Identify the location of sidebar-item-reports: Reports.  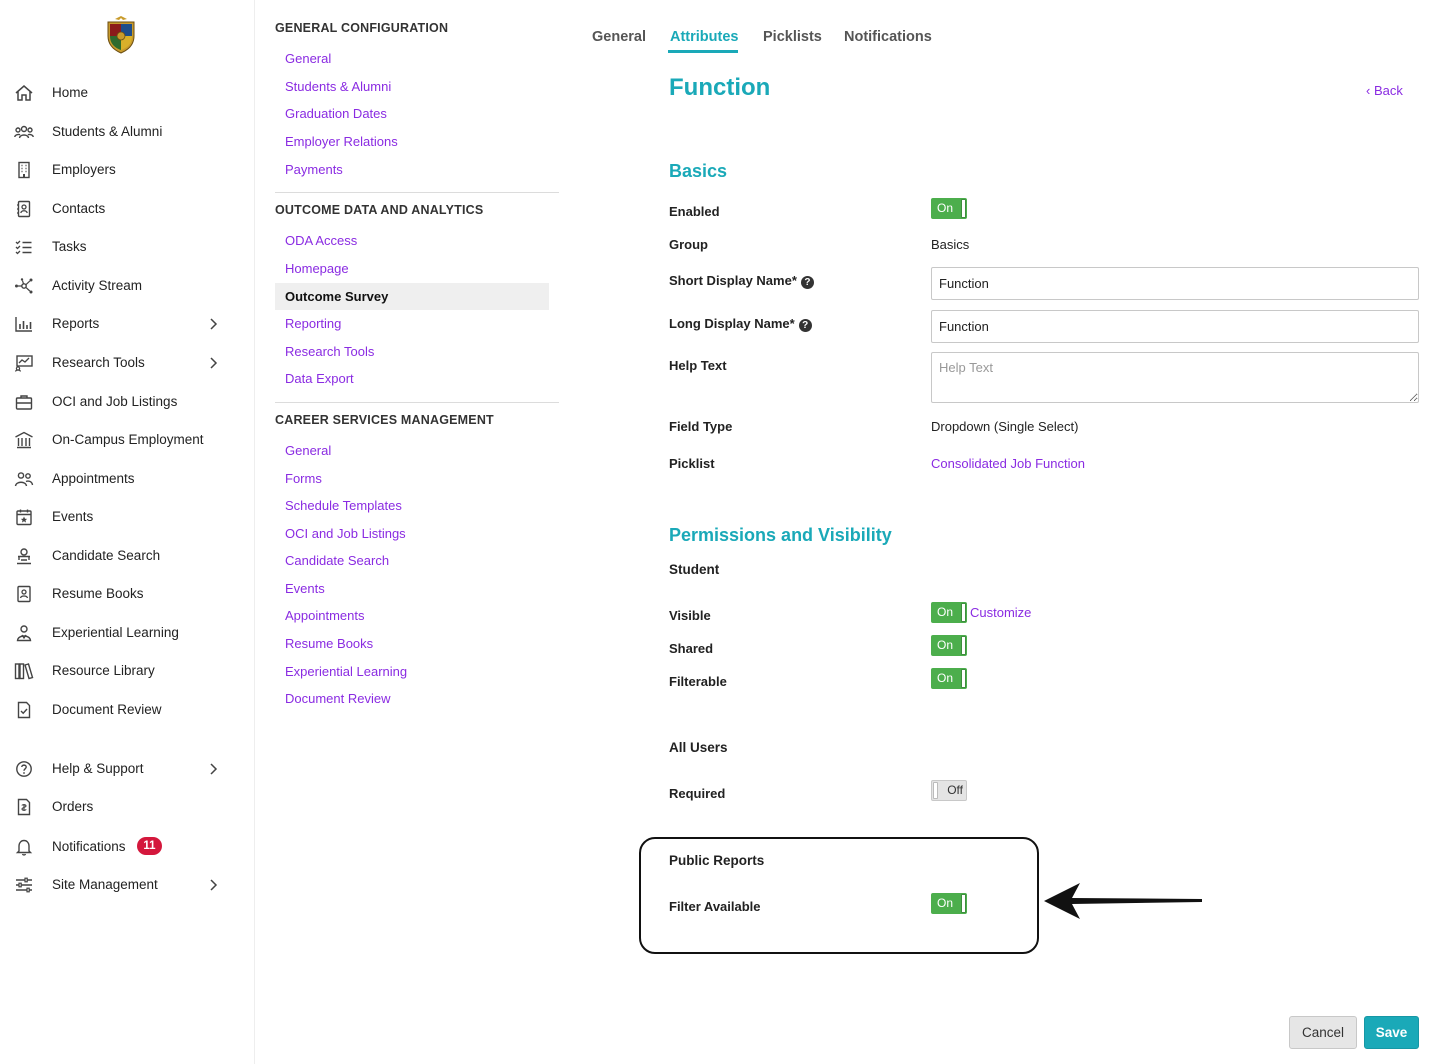
(127, 324).